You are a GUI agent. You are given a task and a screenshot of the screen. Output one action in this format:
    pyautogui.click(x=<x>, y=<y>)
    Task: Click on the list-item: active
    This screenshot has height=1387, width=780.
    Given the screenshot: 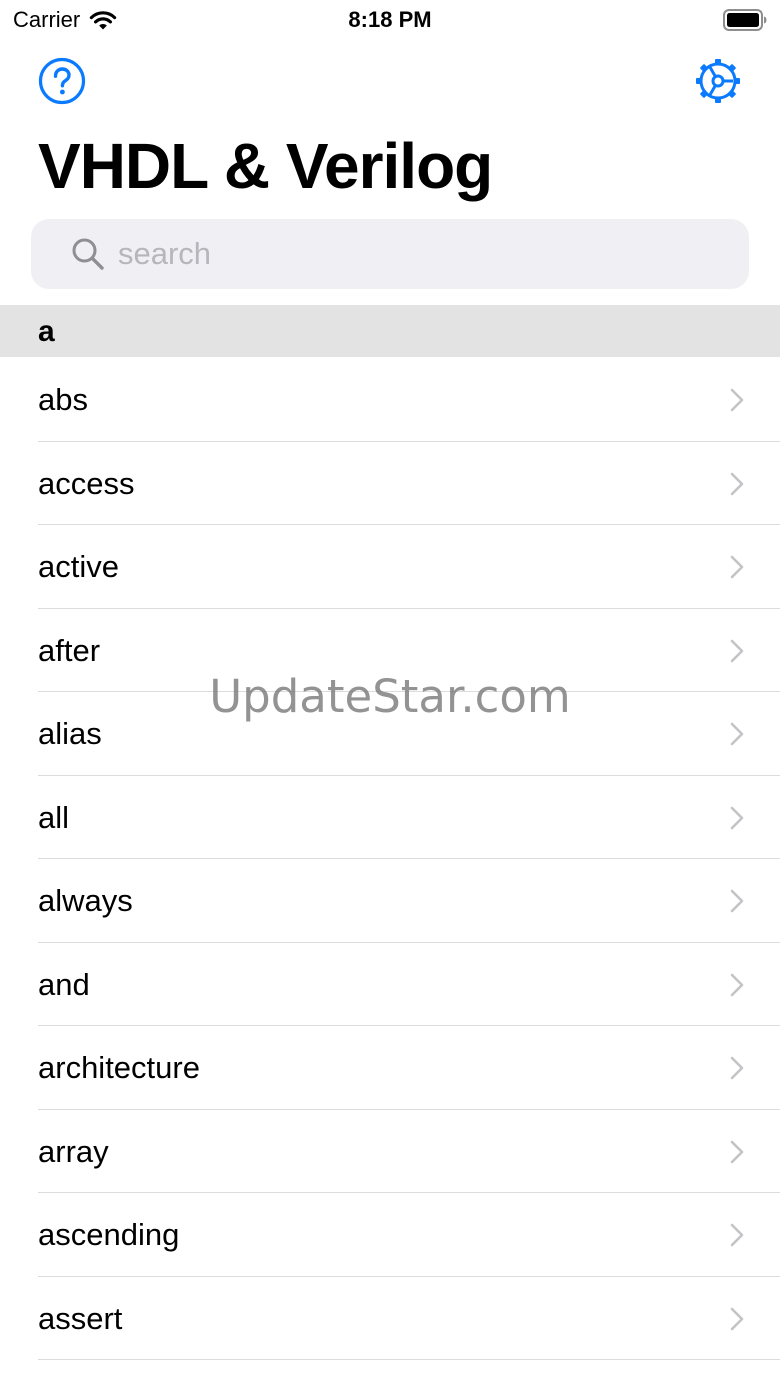 What is the action you would take?
    pyautogui.click(x=390, y=567)
    